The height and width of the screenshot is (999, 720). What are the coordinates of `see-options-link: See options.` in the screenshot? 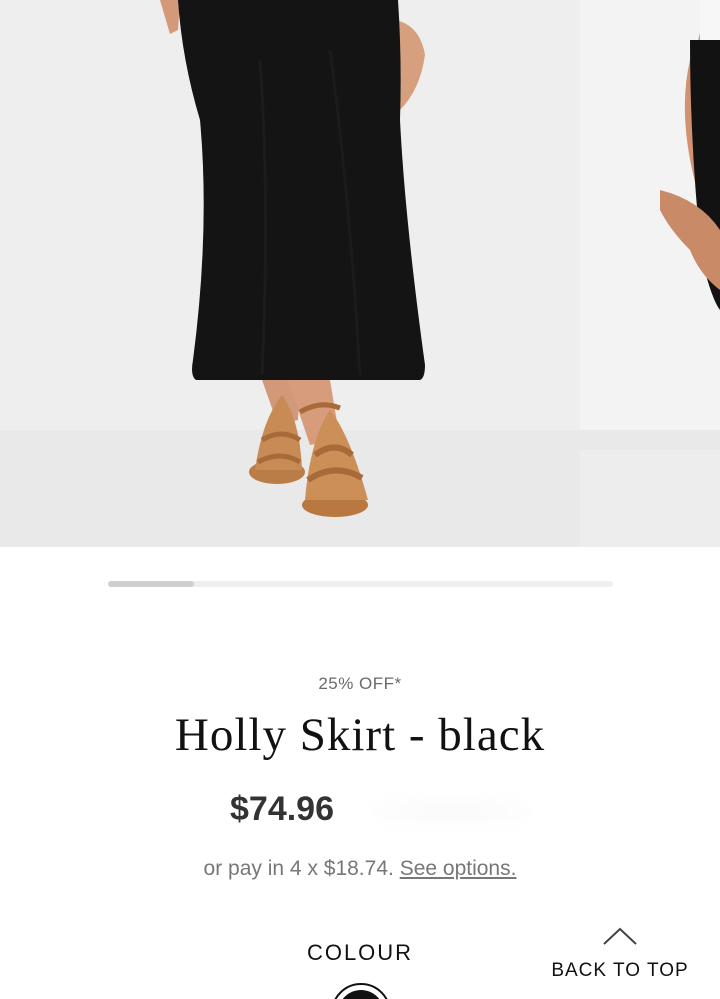 It's located at (458, 868).